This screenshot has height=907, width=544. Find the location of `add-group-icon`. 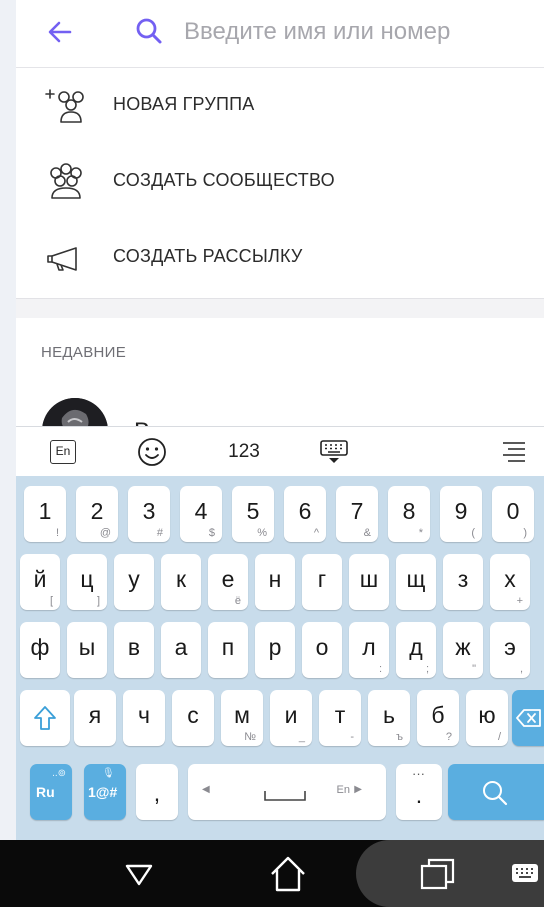

add-group-icon is located at coordinates (64, 106).